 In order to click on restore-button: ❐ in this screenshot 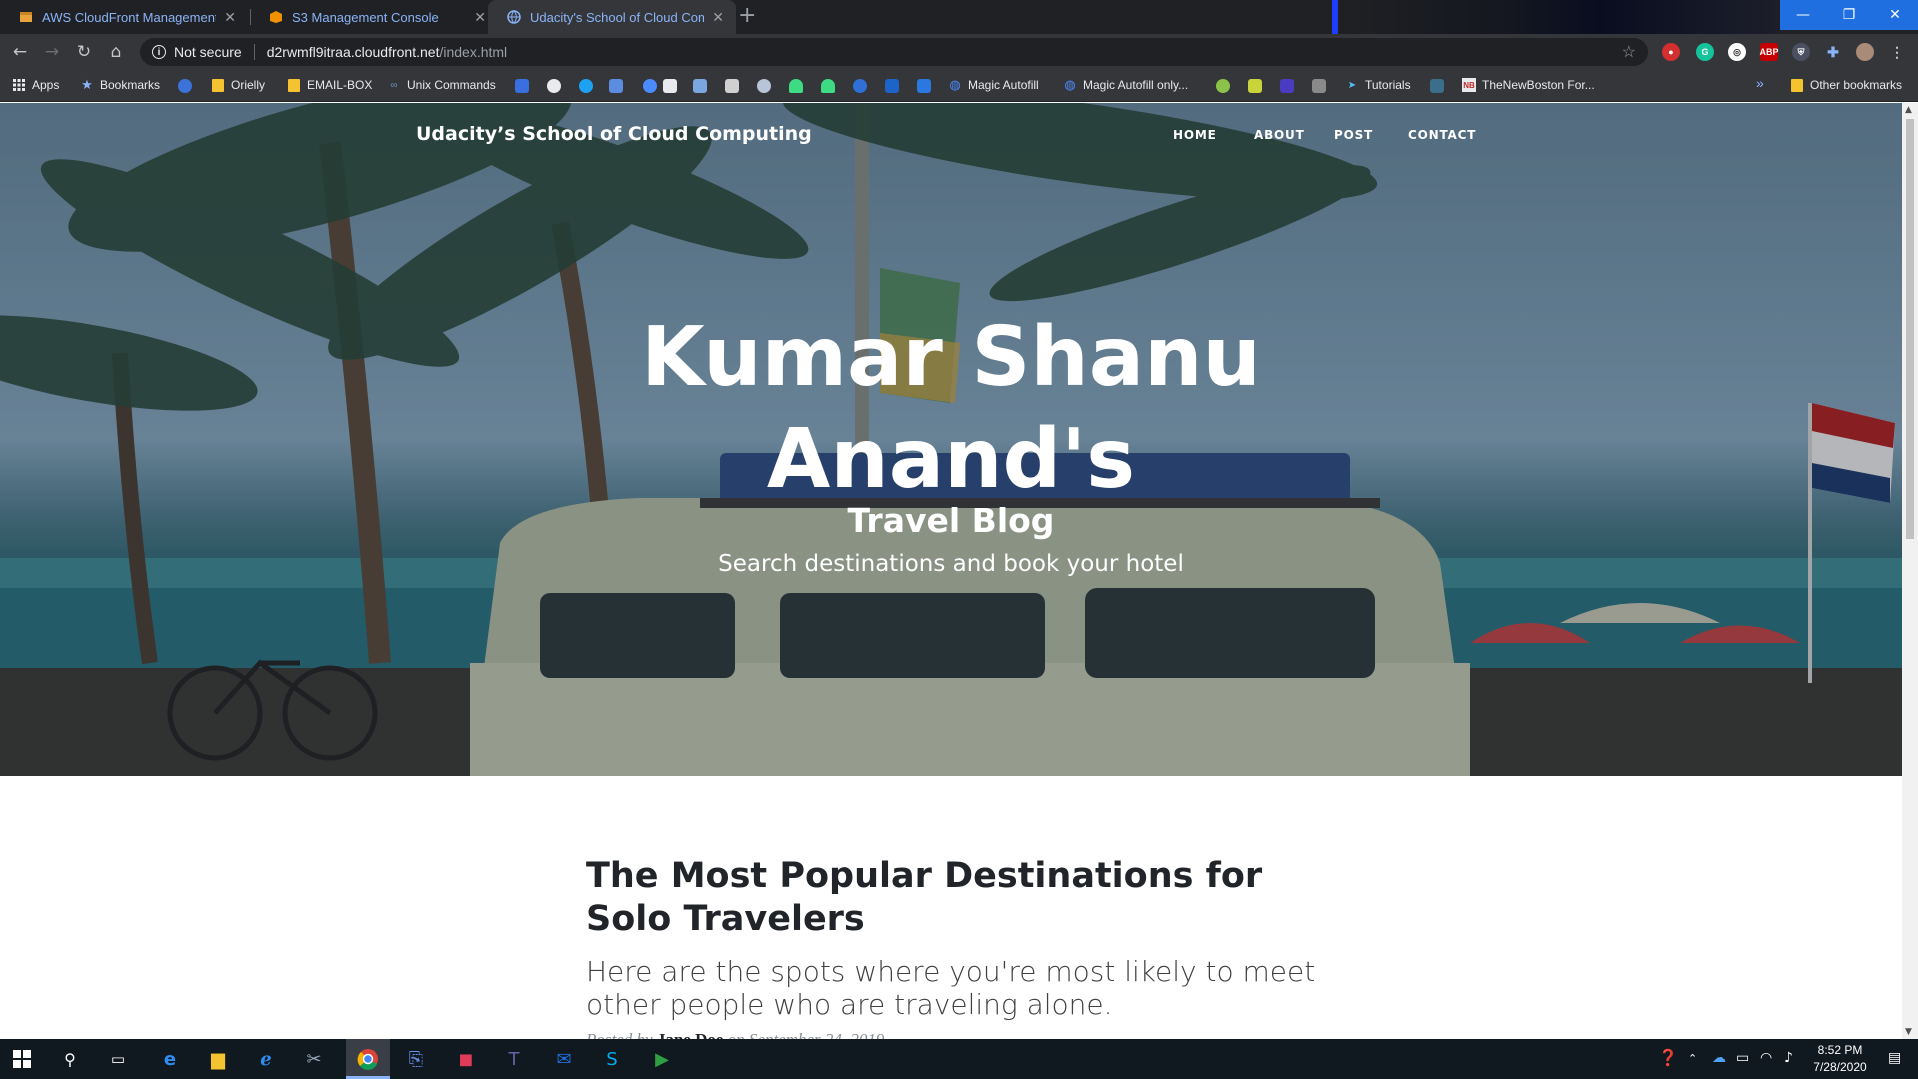, I will do `click(1849, 15)`.